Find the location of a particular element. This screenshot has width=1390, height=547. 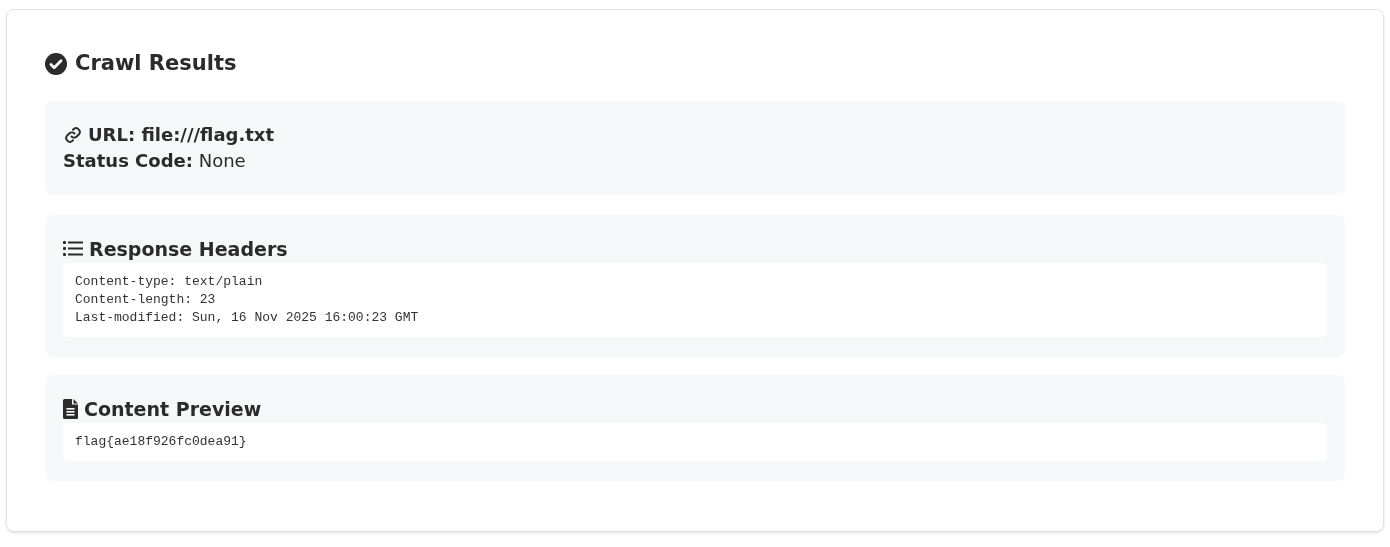

section-title: Content Preview is located at coordinates (173, 408).